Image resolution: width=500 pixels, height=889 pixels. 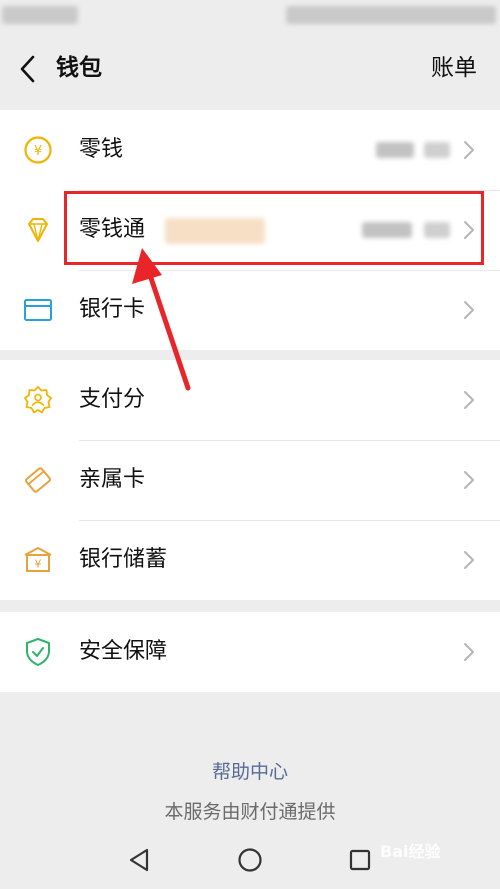 What do you see at coordinates (38, 480) in the screenshot?
I see `family-card-icon` at bounding box center [38, 480].